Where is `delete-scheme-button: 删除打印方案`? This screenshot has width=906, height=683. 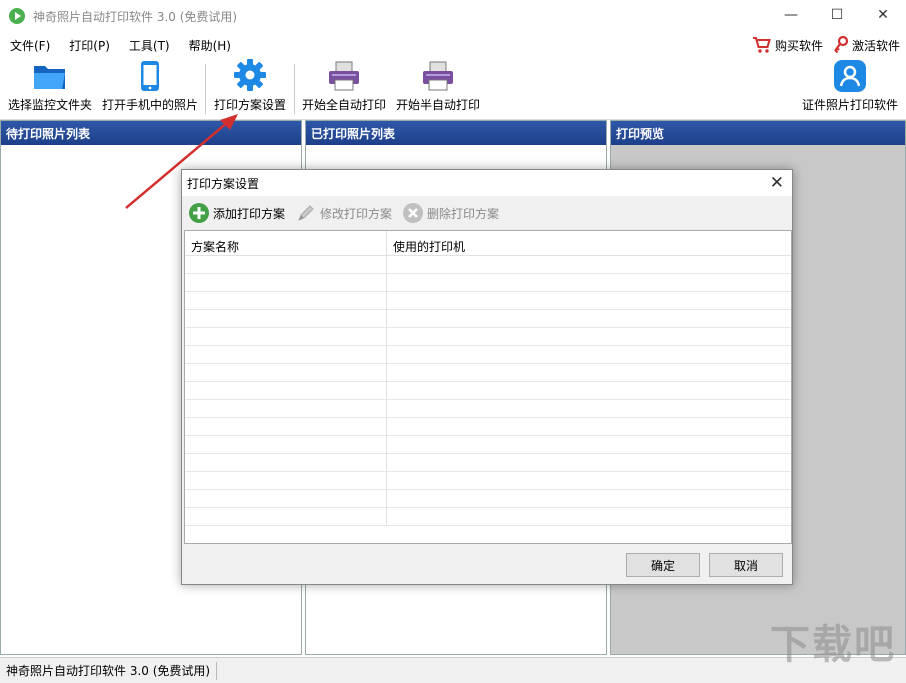 delete-scheme-button: 删除打印方案 is located at coordinates (450, 213).